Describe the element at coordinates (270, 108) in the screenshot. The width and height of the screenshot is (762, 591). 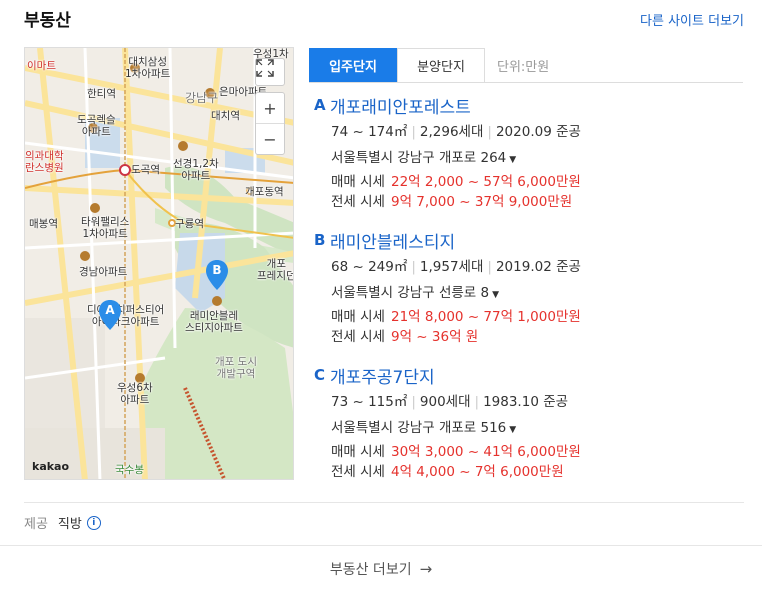
I see `zoom-in-button: +` at that location.